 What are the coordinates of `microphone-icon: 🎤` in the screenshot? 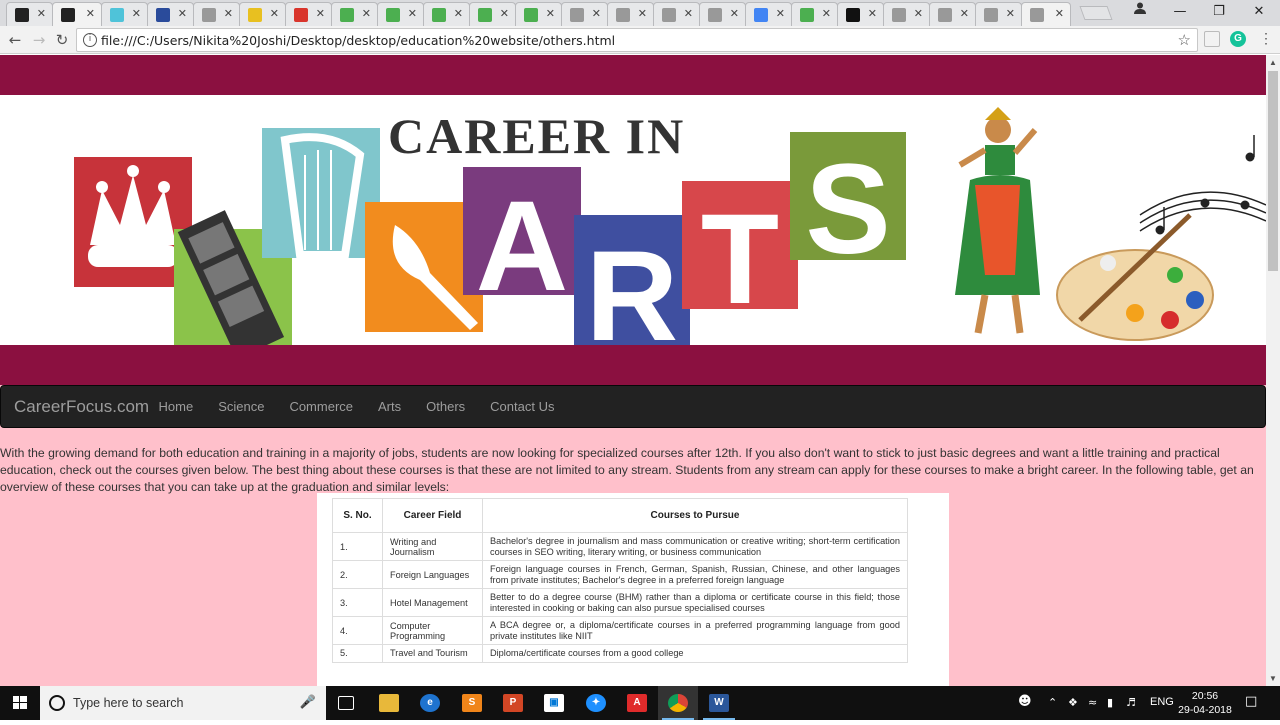 It's located at (308, 702).